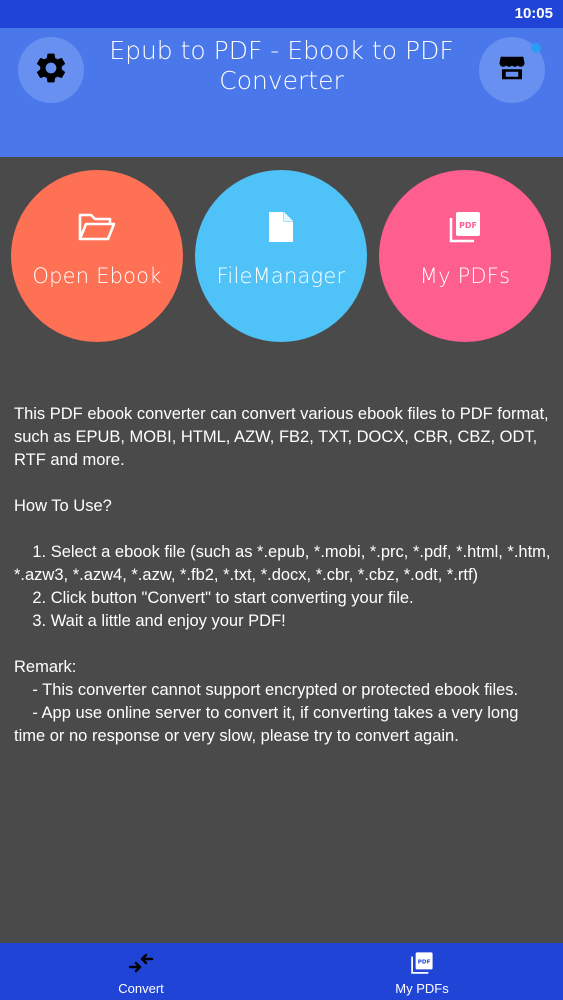 The height and width of the screenshot is (1000, 563). Describe the element at coordinates (97, 276) in the screenshot. I see `open-ebook-label: Open Ebook` at that location.